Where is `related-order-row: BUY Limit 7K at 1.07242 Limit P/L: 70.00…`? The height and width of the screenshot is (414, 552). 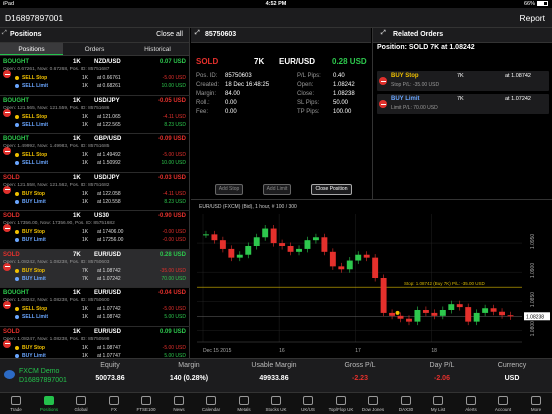 related-order-row: BUY Limit 7K at 1.07242 Limit P/L: 70.00… is located at coordinates (463, 104).